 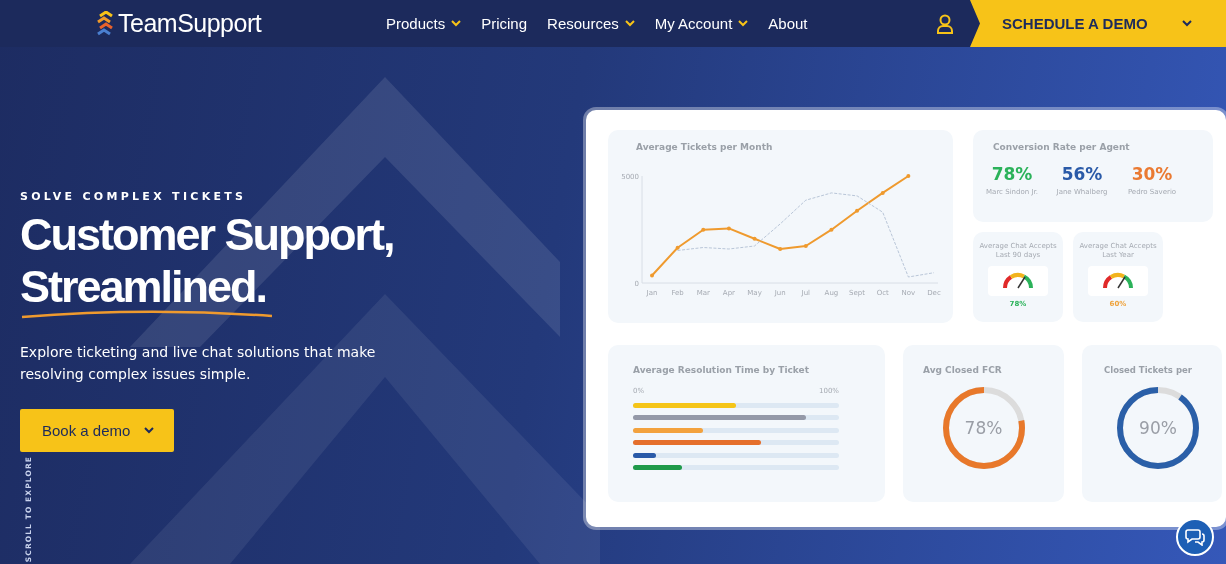 What do you see at coordinates (1012, 174) in the screenshot?
I see `agent-rate: 78%` at bounding box center [1012, 174].